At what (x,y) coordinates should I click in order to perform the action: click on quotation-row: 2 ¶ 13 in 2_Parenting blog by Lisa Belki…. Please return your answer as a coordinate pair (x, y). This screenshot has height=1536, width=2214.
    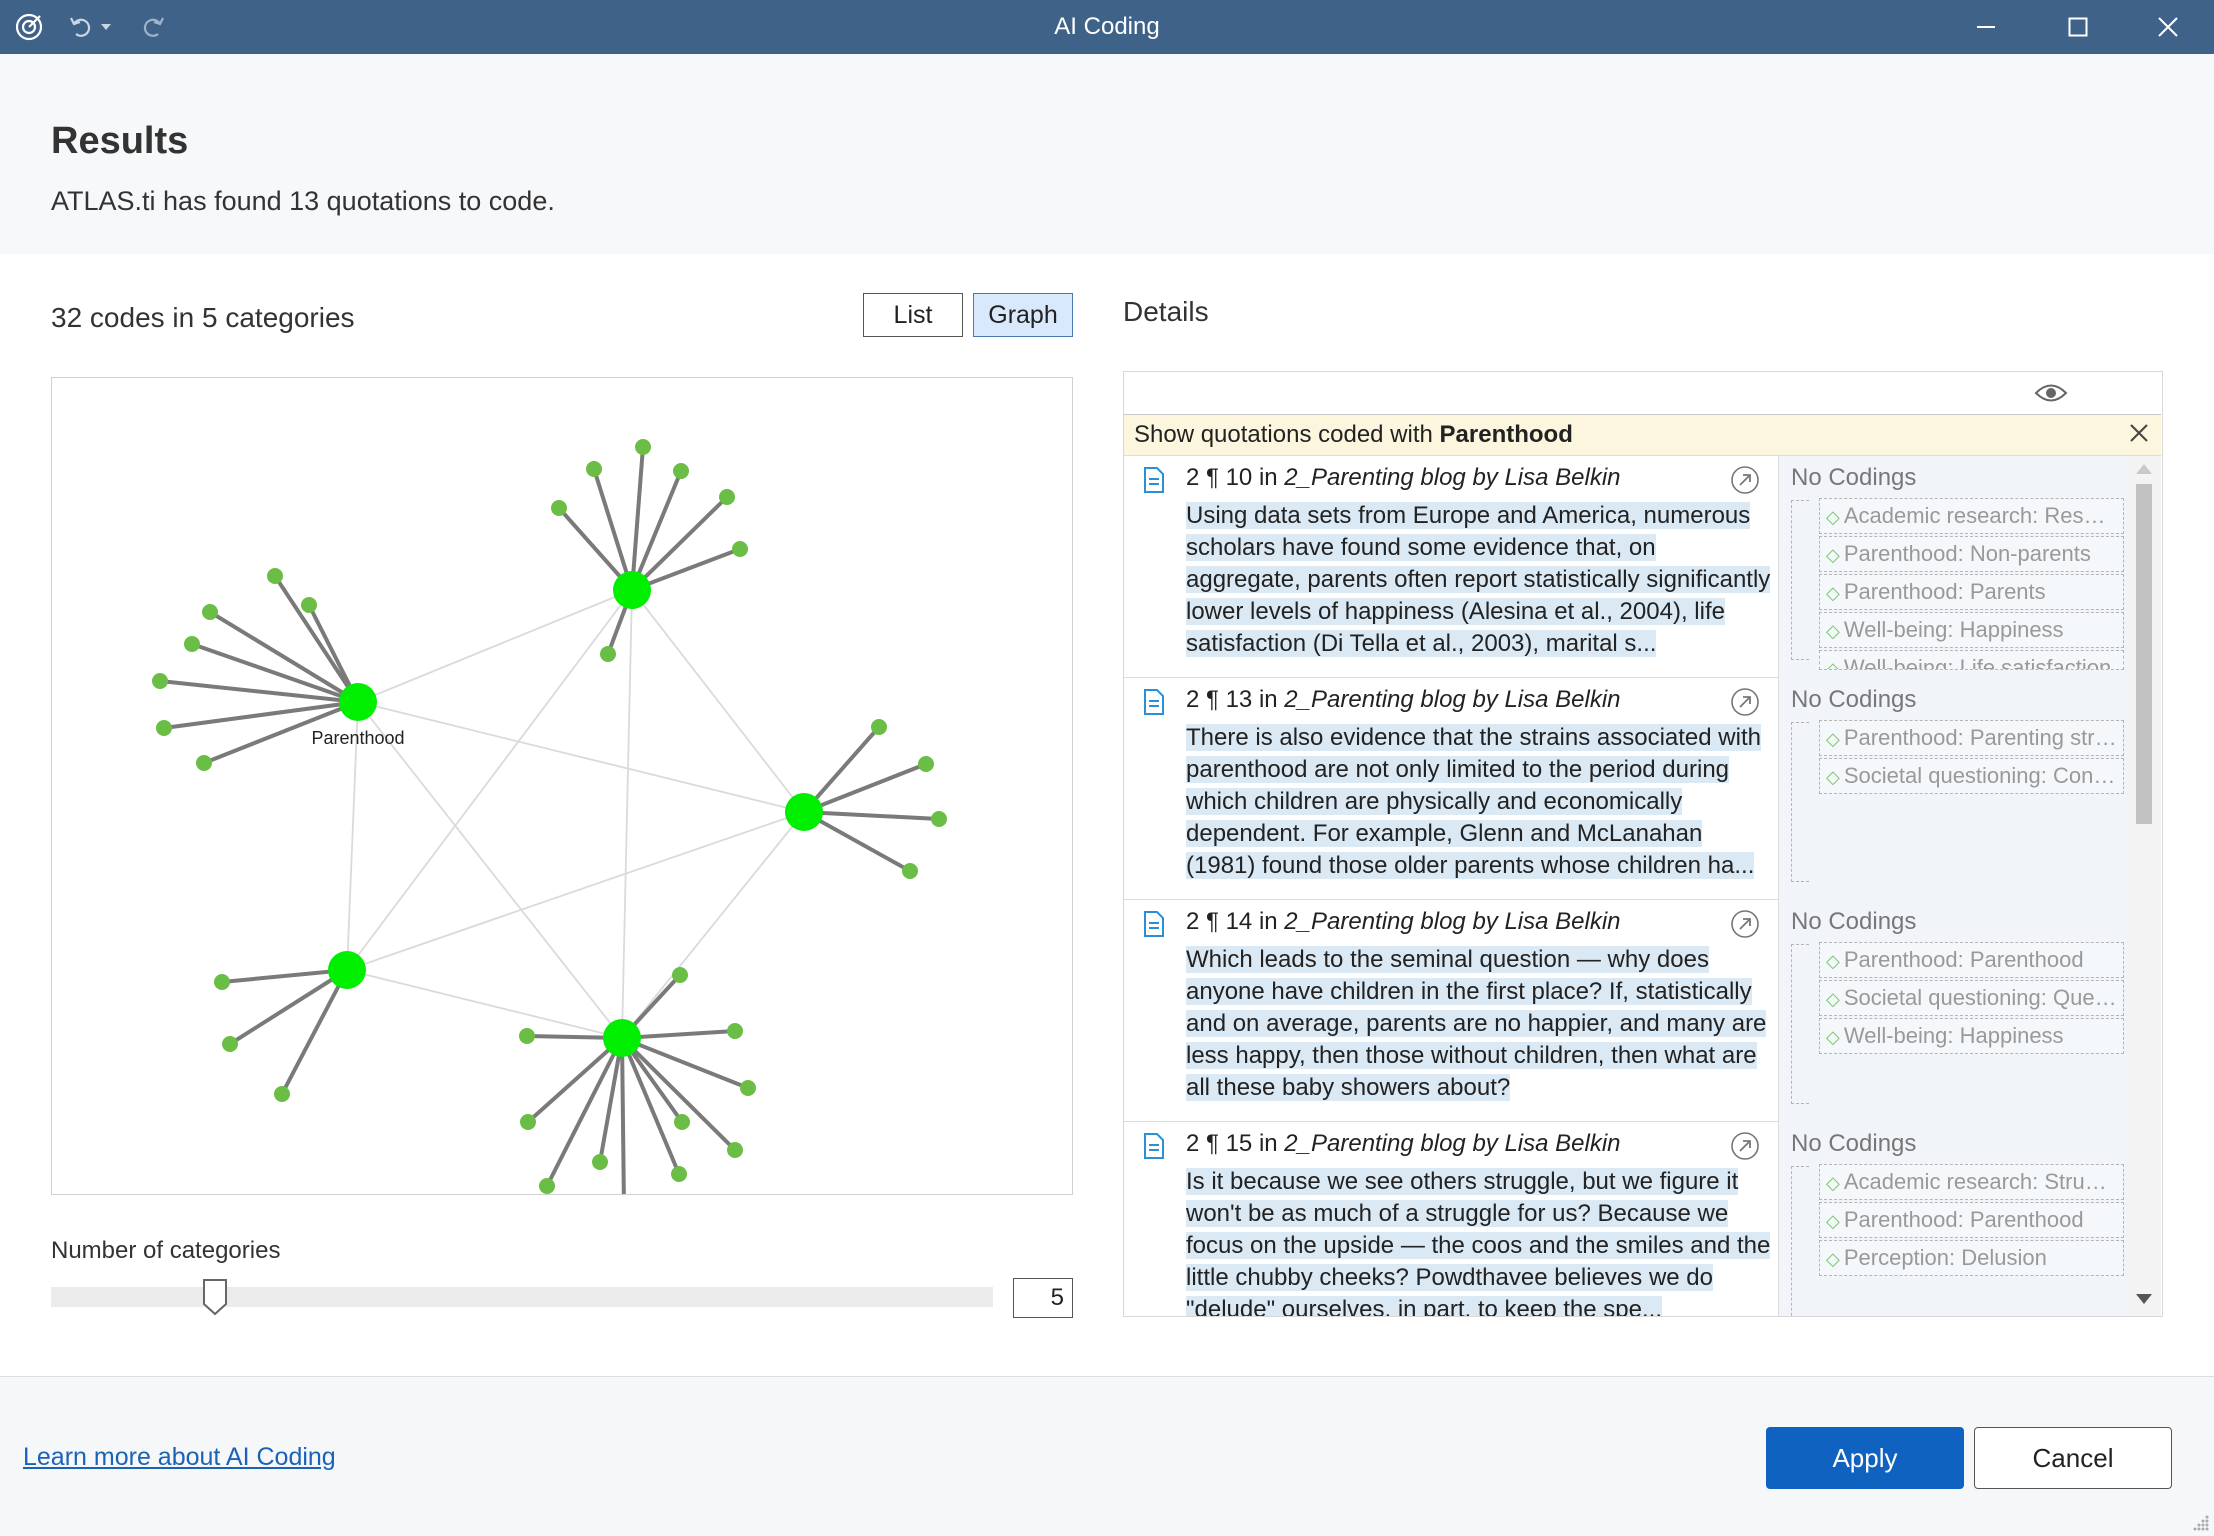
    Looking at the image, I should click on (1625, 789).